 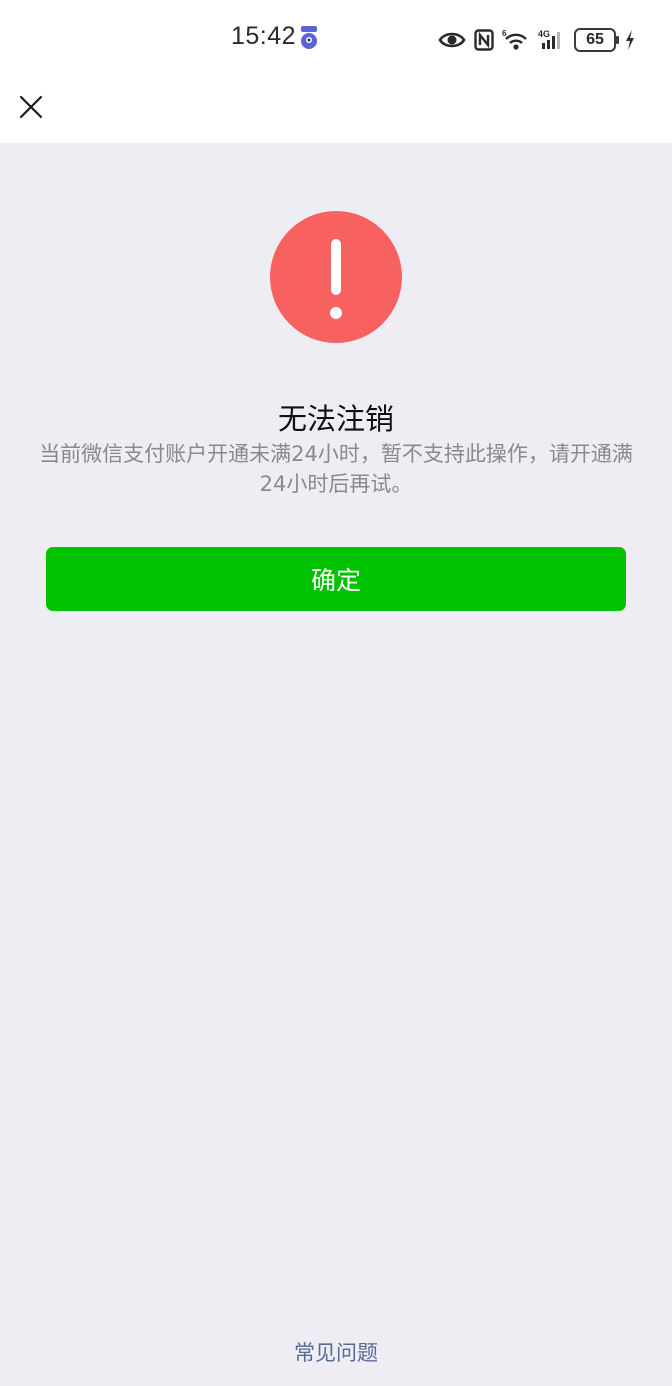 I want to click on warning-exclamation-dot, so click(x=336, y=313).